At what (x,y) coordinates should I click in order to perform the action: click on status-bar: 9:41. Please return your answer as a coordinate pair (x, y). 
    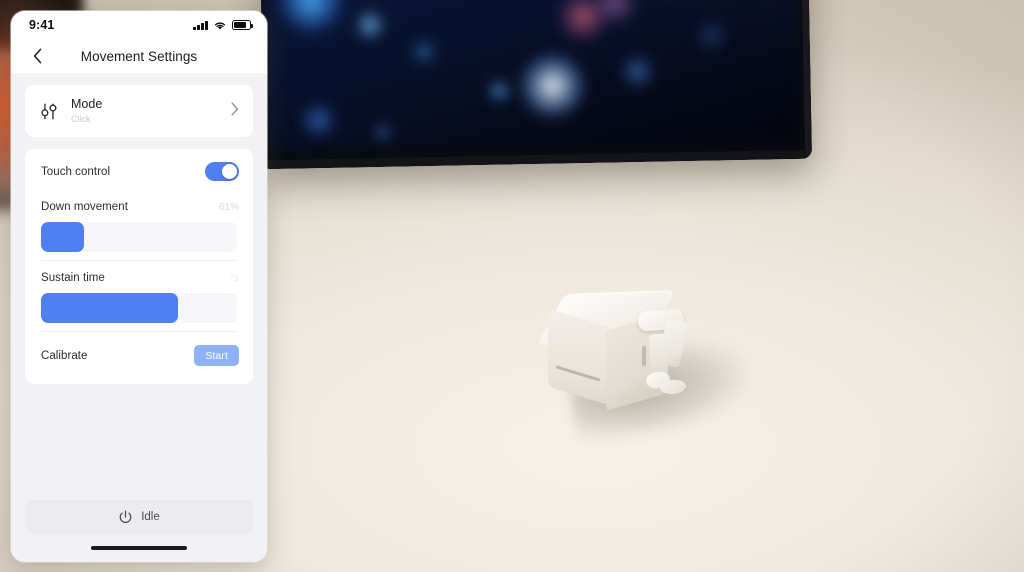
    Looking at the image, I should click on (139, 25).